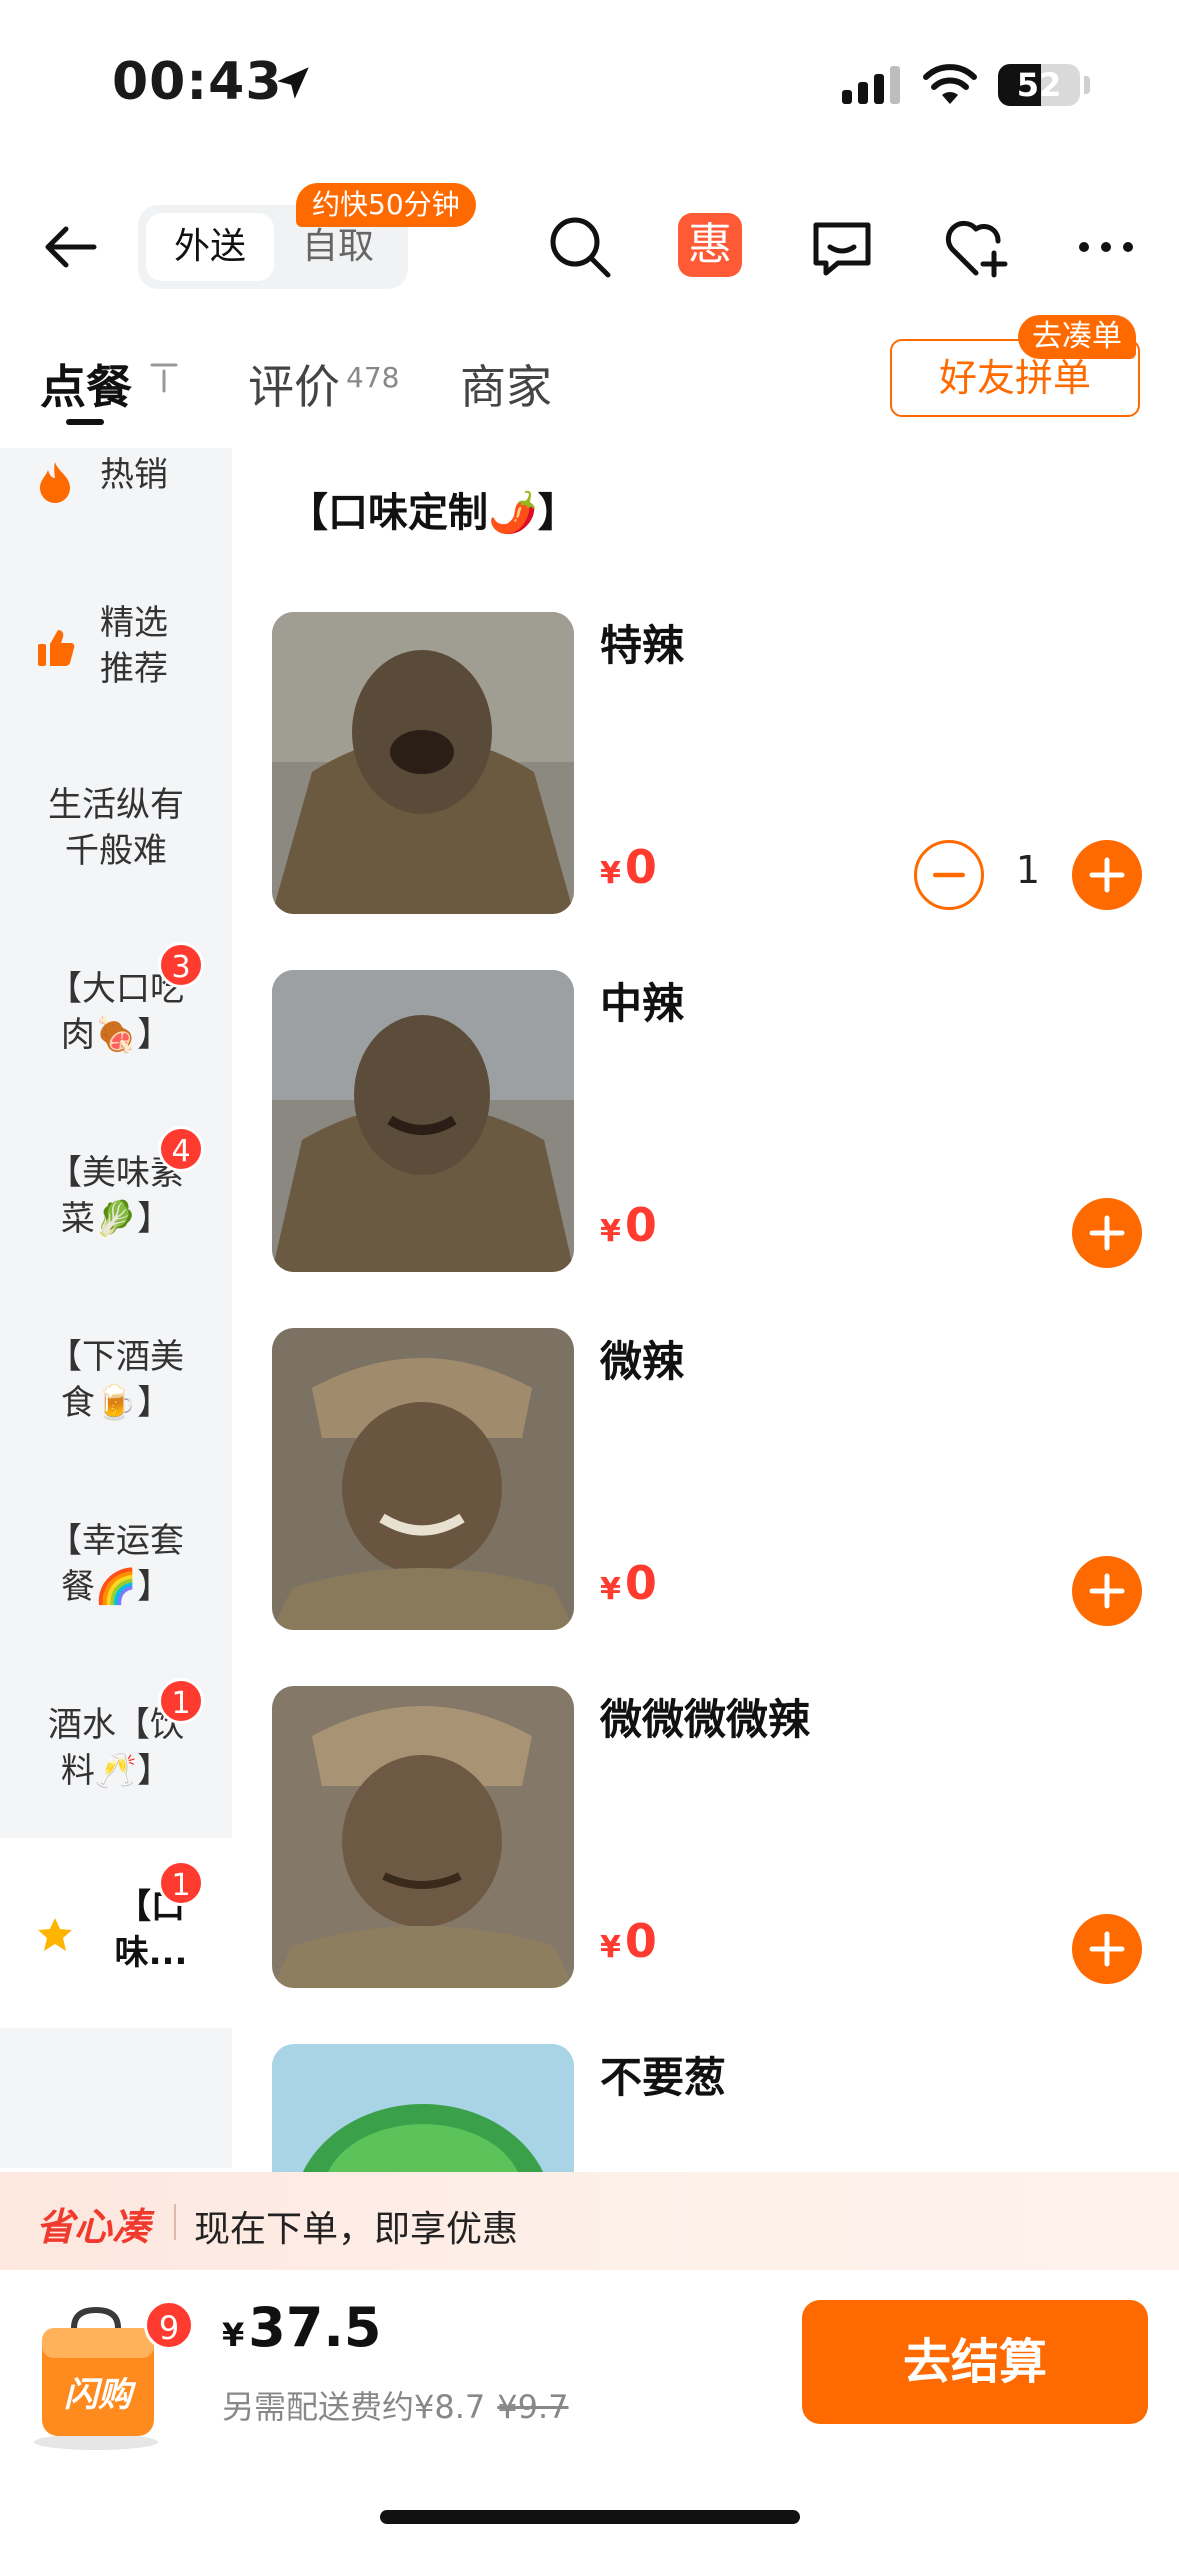  Describe the element at coordinates (642, 645) in the screenshot. I see `item-name: 特辣` at that location.